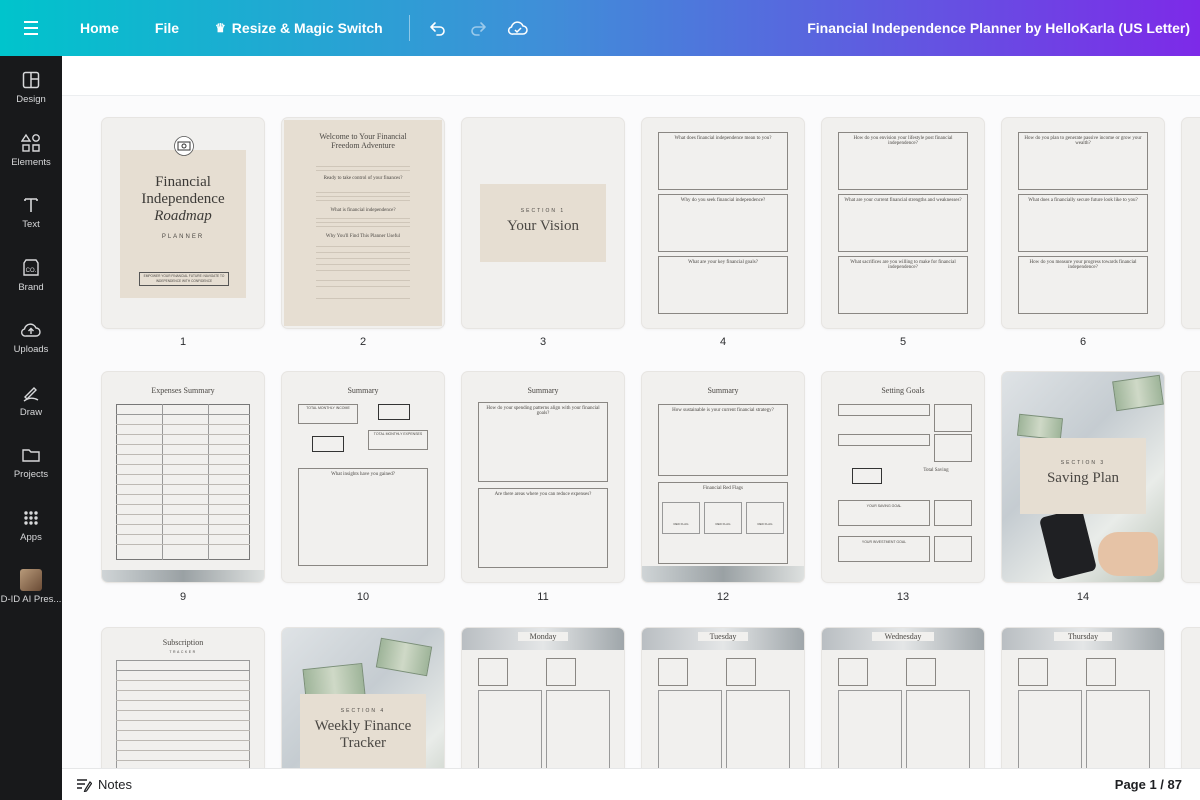 This screenshot has width=1200, height=800. I want to click on sidebar-item-projects: Projects, so click(31, 462).